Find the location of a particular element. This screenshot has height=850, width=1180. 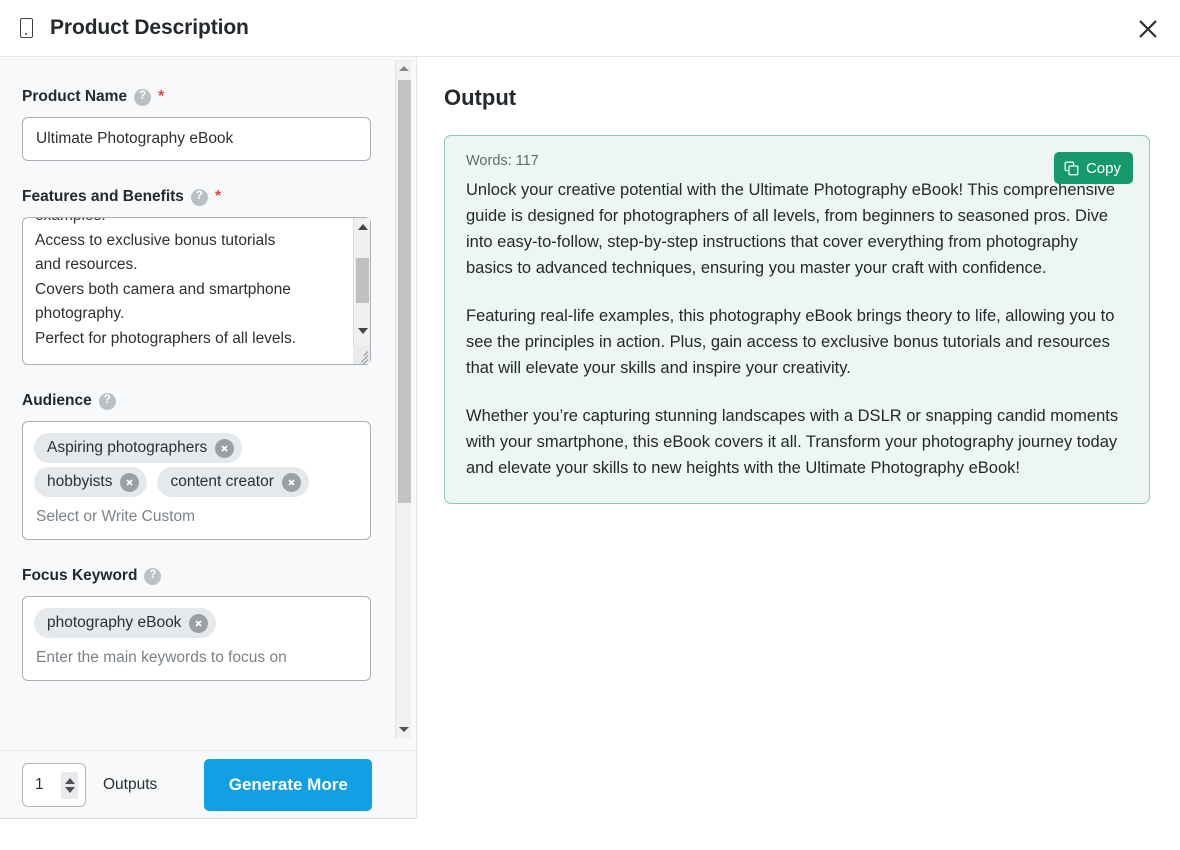

copy-icon is located at coordinates (1071, 168).